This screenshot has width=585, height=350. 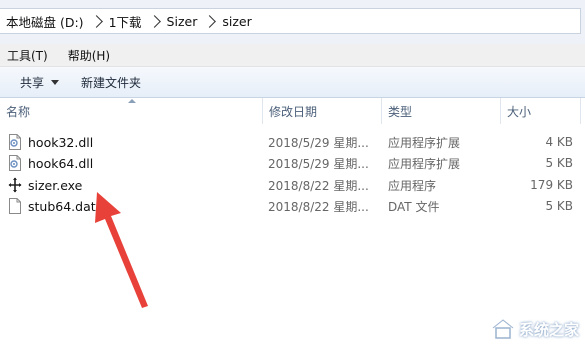 I want to click on file-name: hook64.dll, so click(x=61, y=163).